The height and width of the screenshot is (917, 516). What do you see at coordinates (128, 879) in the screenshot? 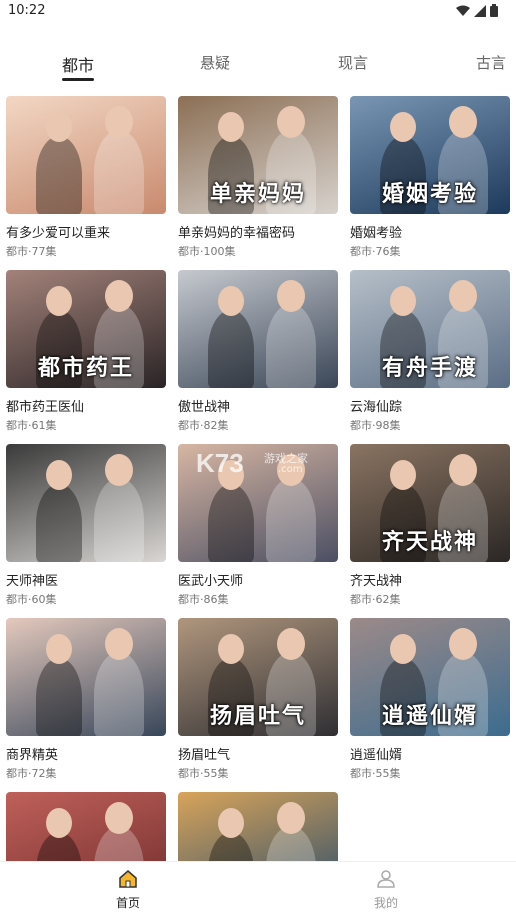
I see `home-icon` at bounding box center [128, 879].